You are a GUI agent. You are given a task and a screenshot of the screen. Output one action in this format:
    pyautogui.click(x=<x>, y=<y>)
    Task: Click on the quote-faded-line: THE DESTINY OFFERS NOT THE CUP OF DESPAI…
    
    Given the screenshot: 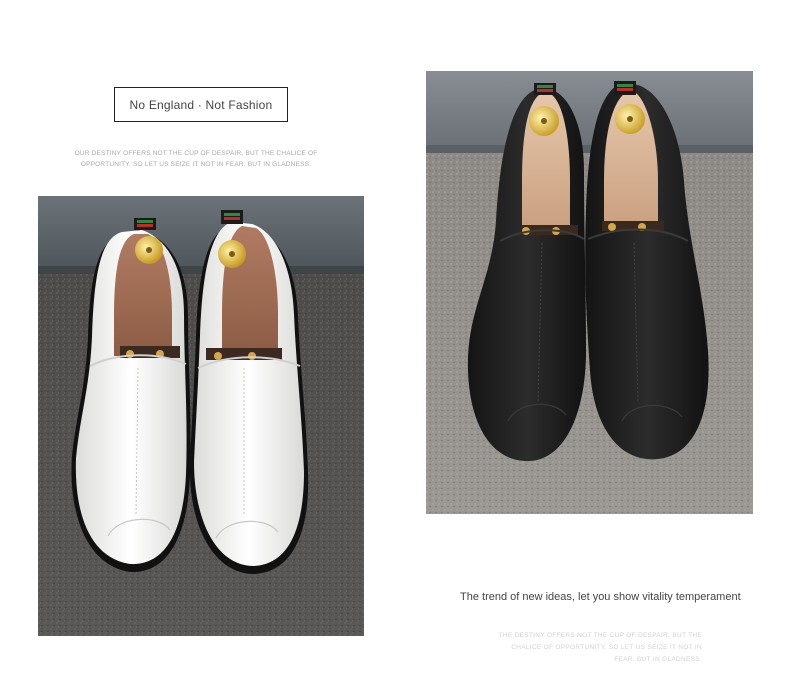 What is the action you would take?
    pyautogui.click(x=600, y=635)
    